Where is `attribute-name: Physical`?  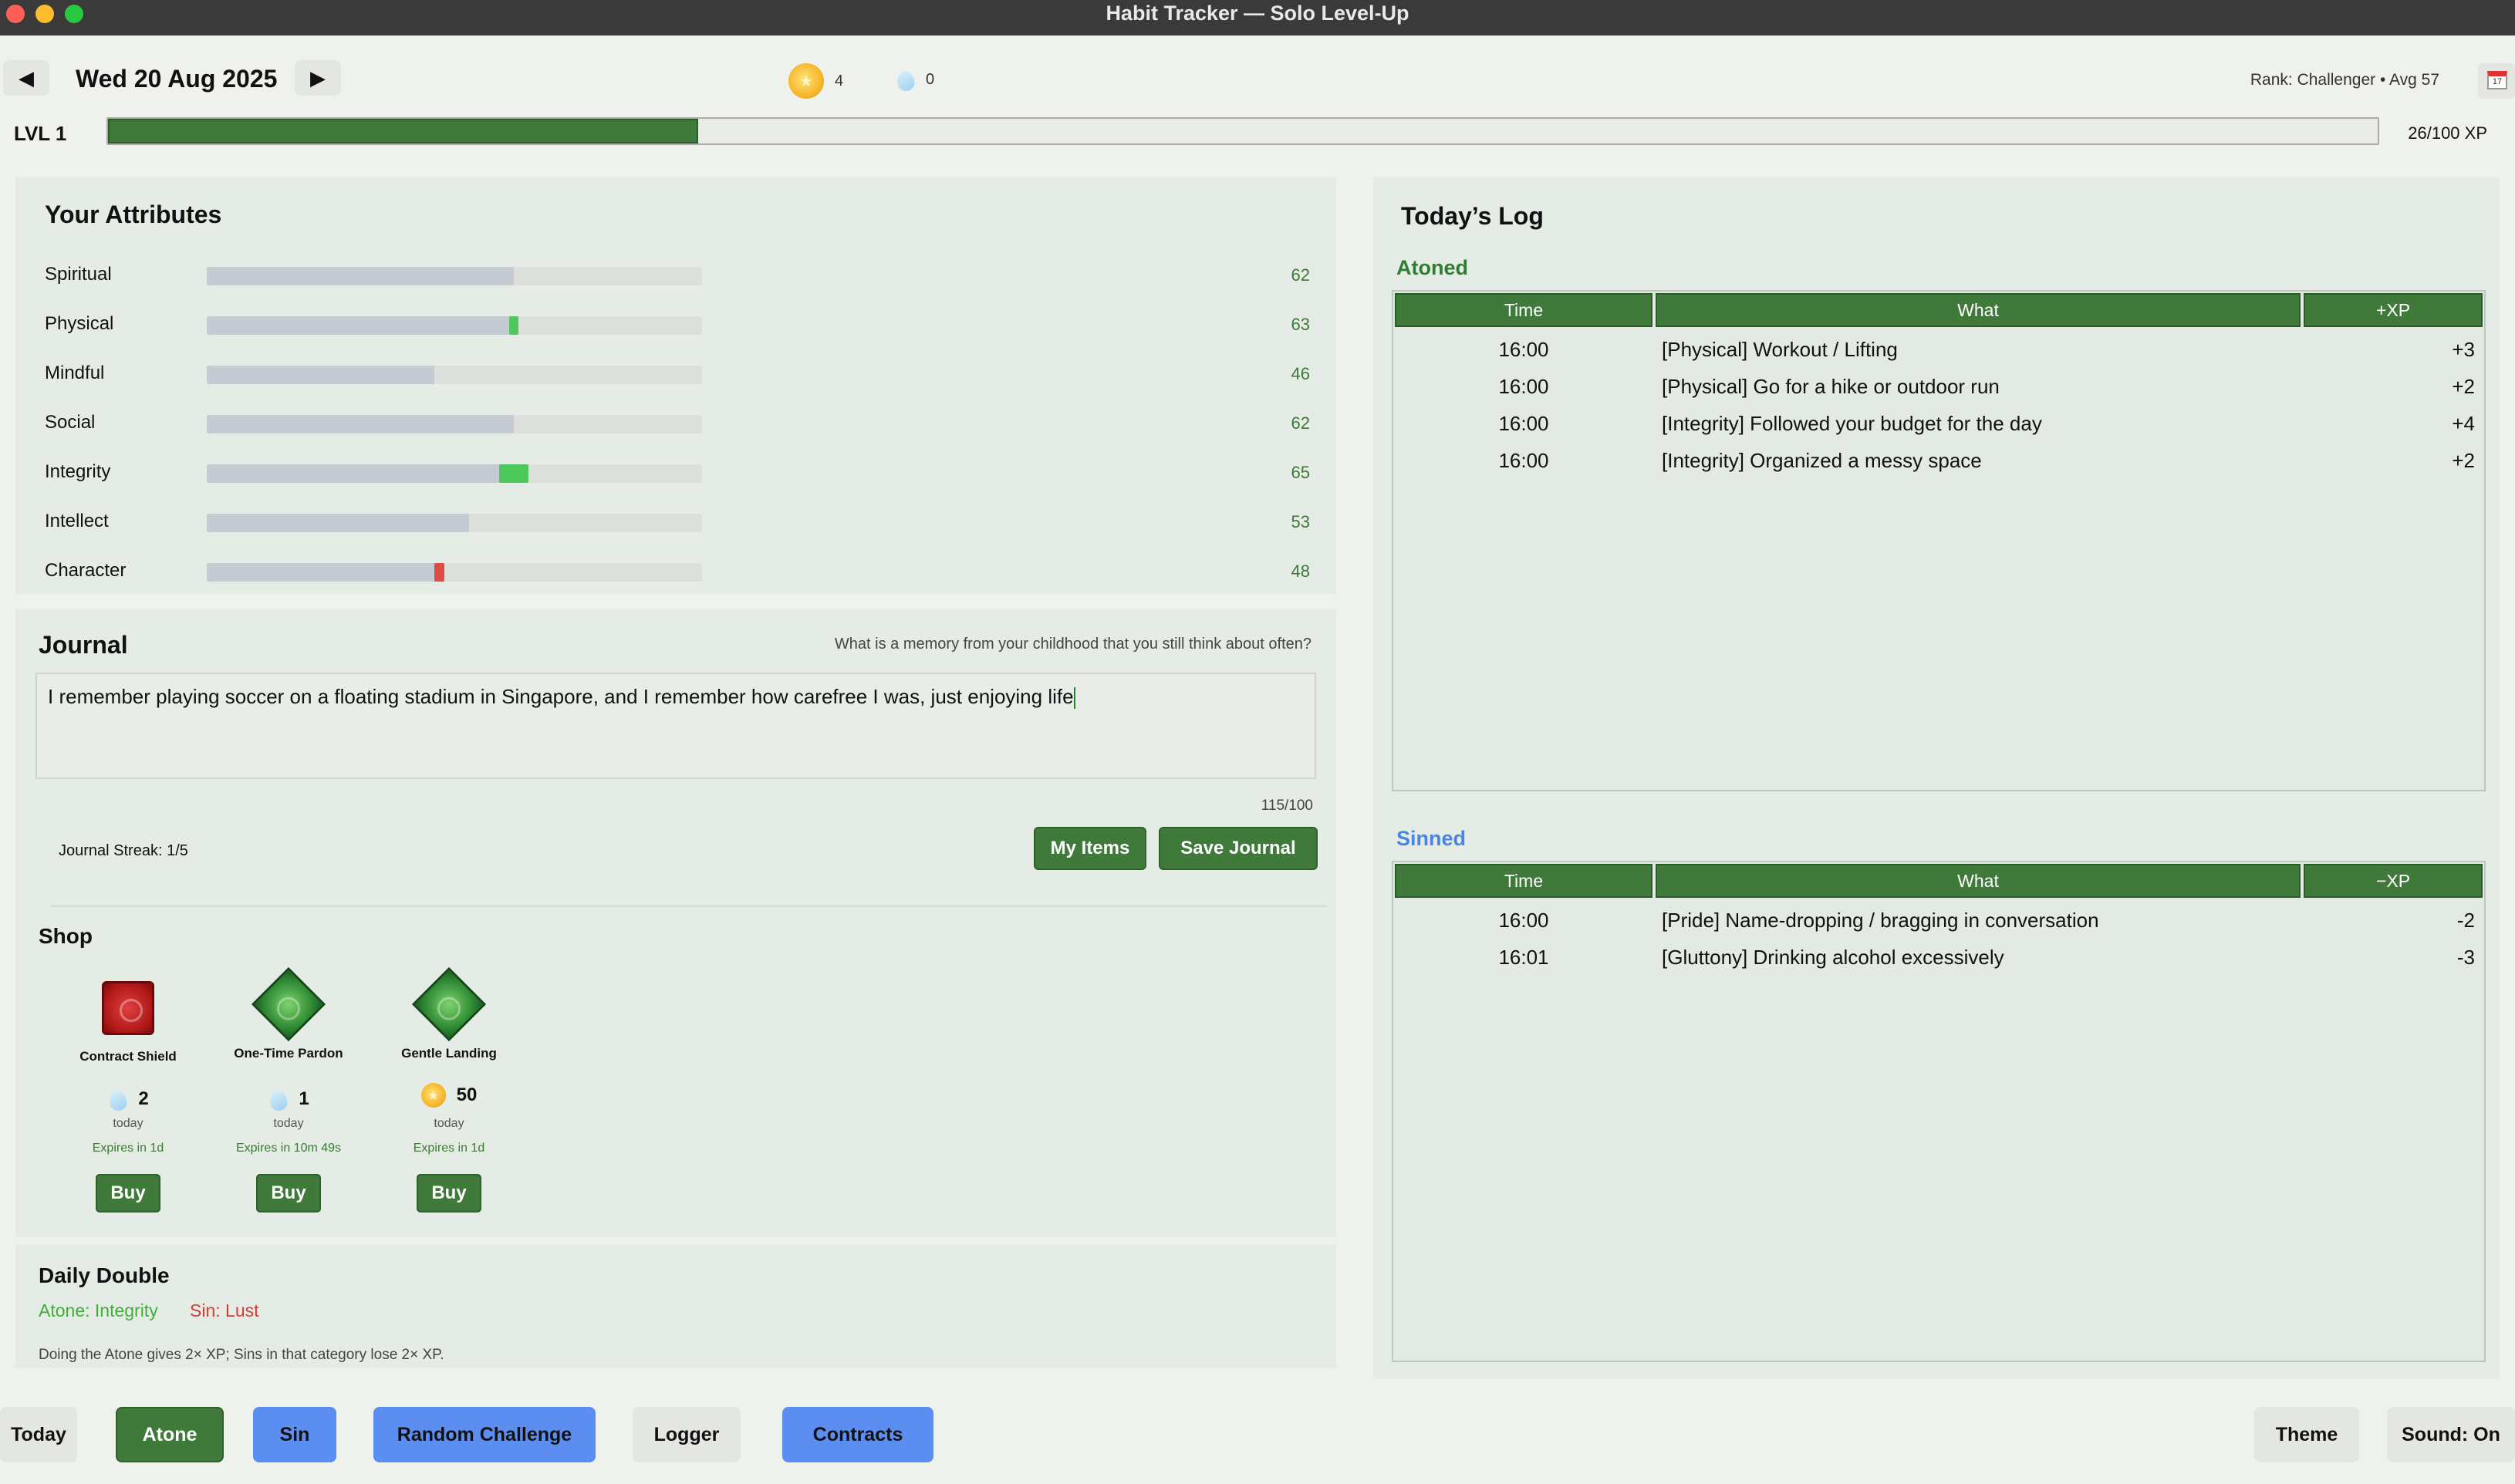 attribute-name: Physical is located at coordinates (79, 323).